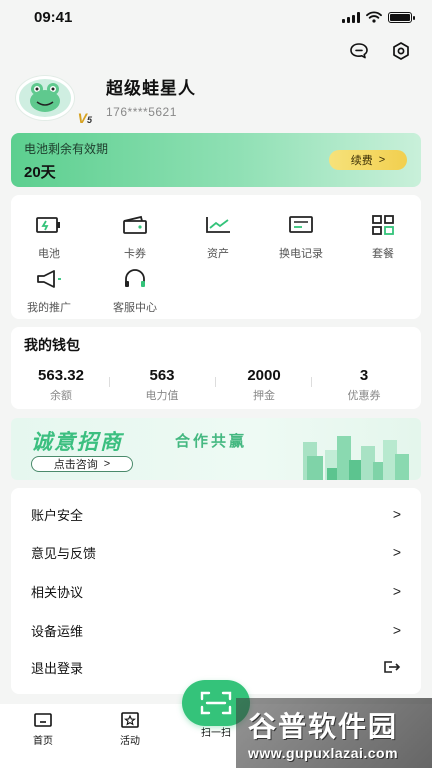  Describe the element at coordinates (301, 237) in the screenshot. I see `menu-item-swap-records: 换电记录` at that location.